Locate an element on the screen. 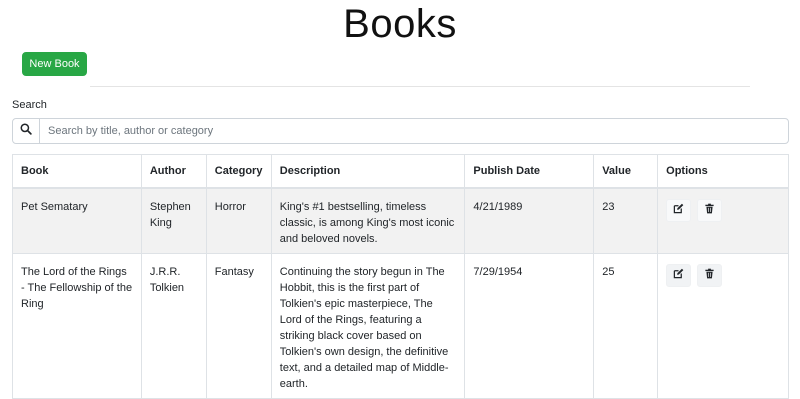 This screenshot has width=800, height=399. header-category: Category is located at coordinates (238, 171).